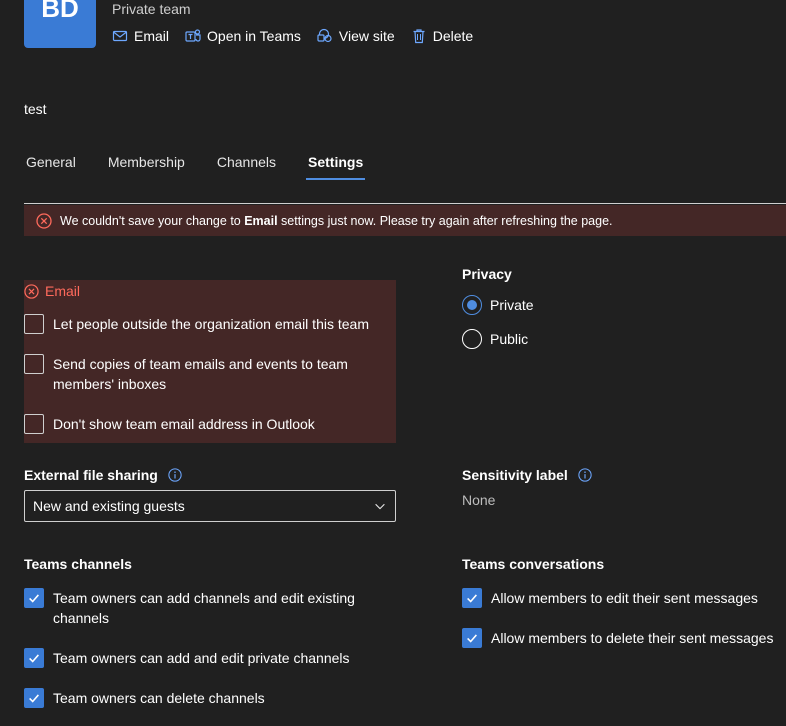 Image resolution: width=786 pixels, height=726 pixels. What do you see at coordinates (151, 9) in the screenshot?
I see `team-privacy-subtitle: Private team` at bounding box center [151, 9].